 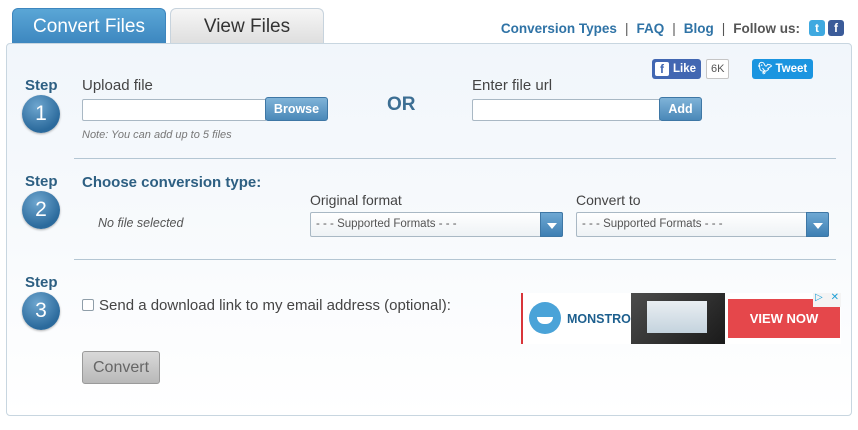 What do you see at coordinates (650, 28) in the screenshot?
I see `faq-link: FAQ` at bounding box center [650, 28].